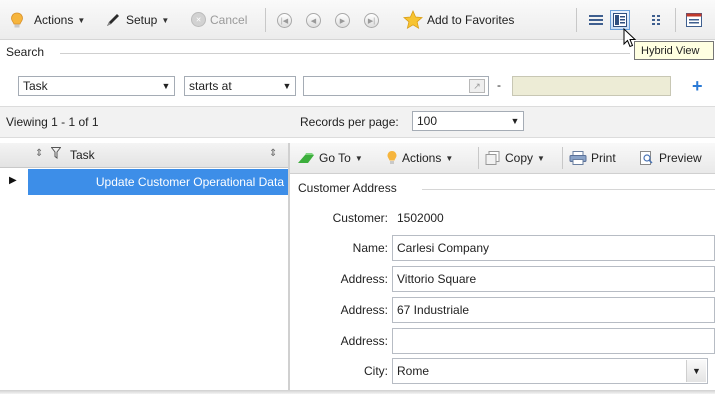  Describe the element at coordinates (471, 20) in the screenshot. I see `favorites-label: Add to Favorites` at that location.